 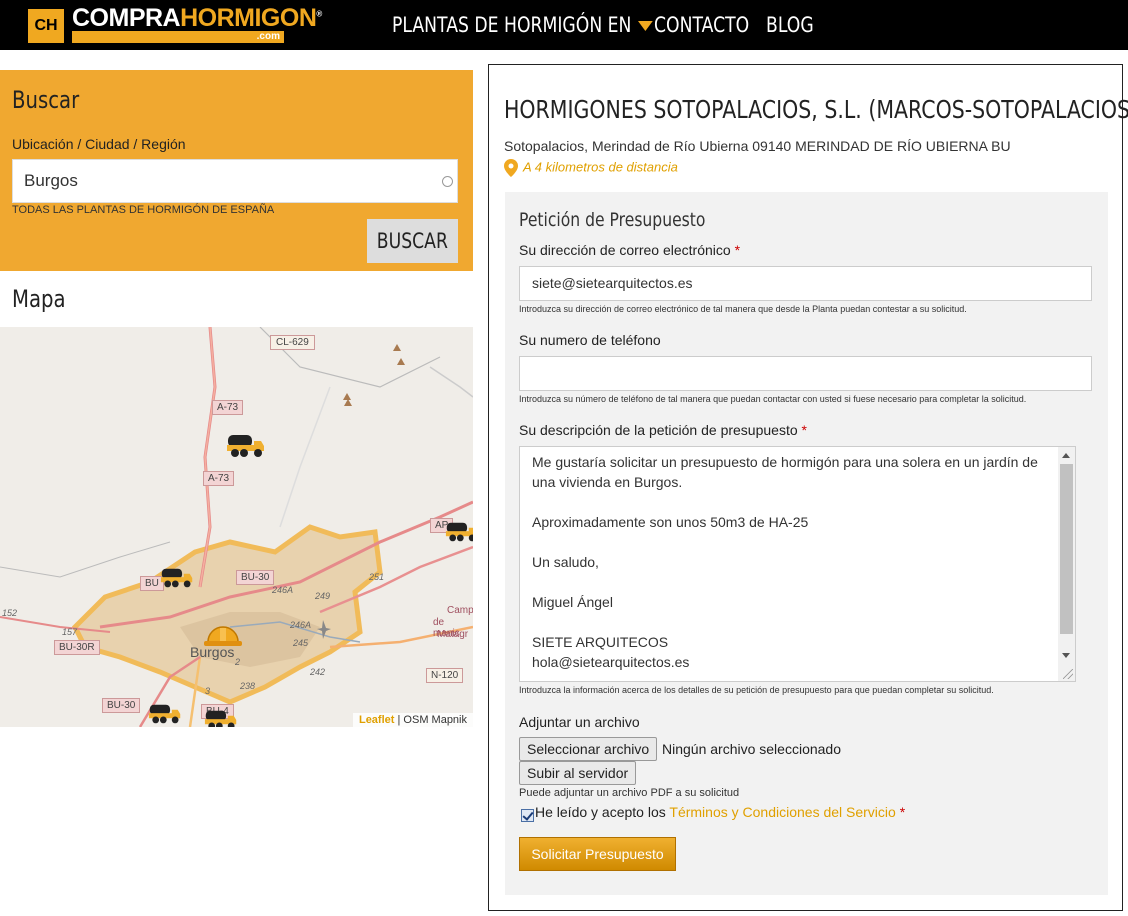 What do you see at coordinates (782, 812) in the screenshot?
I see `terms-link: Términos y Condiciones del Servicio` at bounding box center [782, 812].